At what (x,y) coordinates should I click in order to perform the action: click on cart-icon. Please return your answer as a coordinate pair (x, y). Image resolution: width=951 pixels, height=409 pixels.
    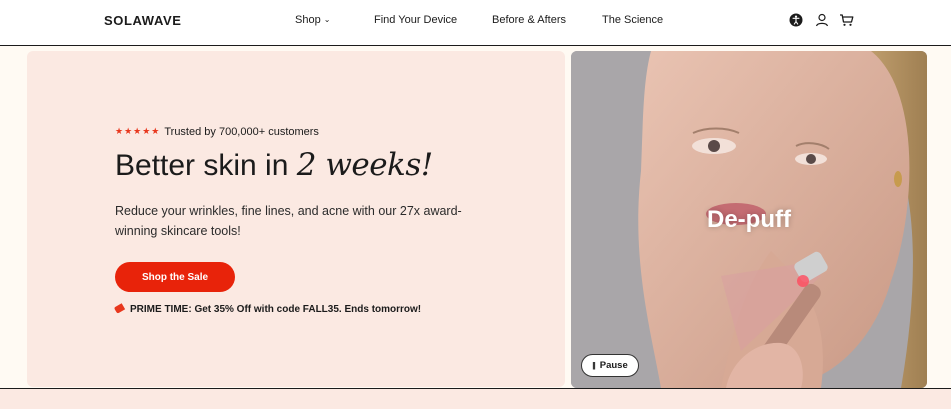
    Looking at the image, I should click on (847, 21).